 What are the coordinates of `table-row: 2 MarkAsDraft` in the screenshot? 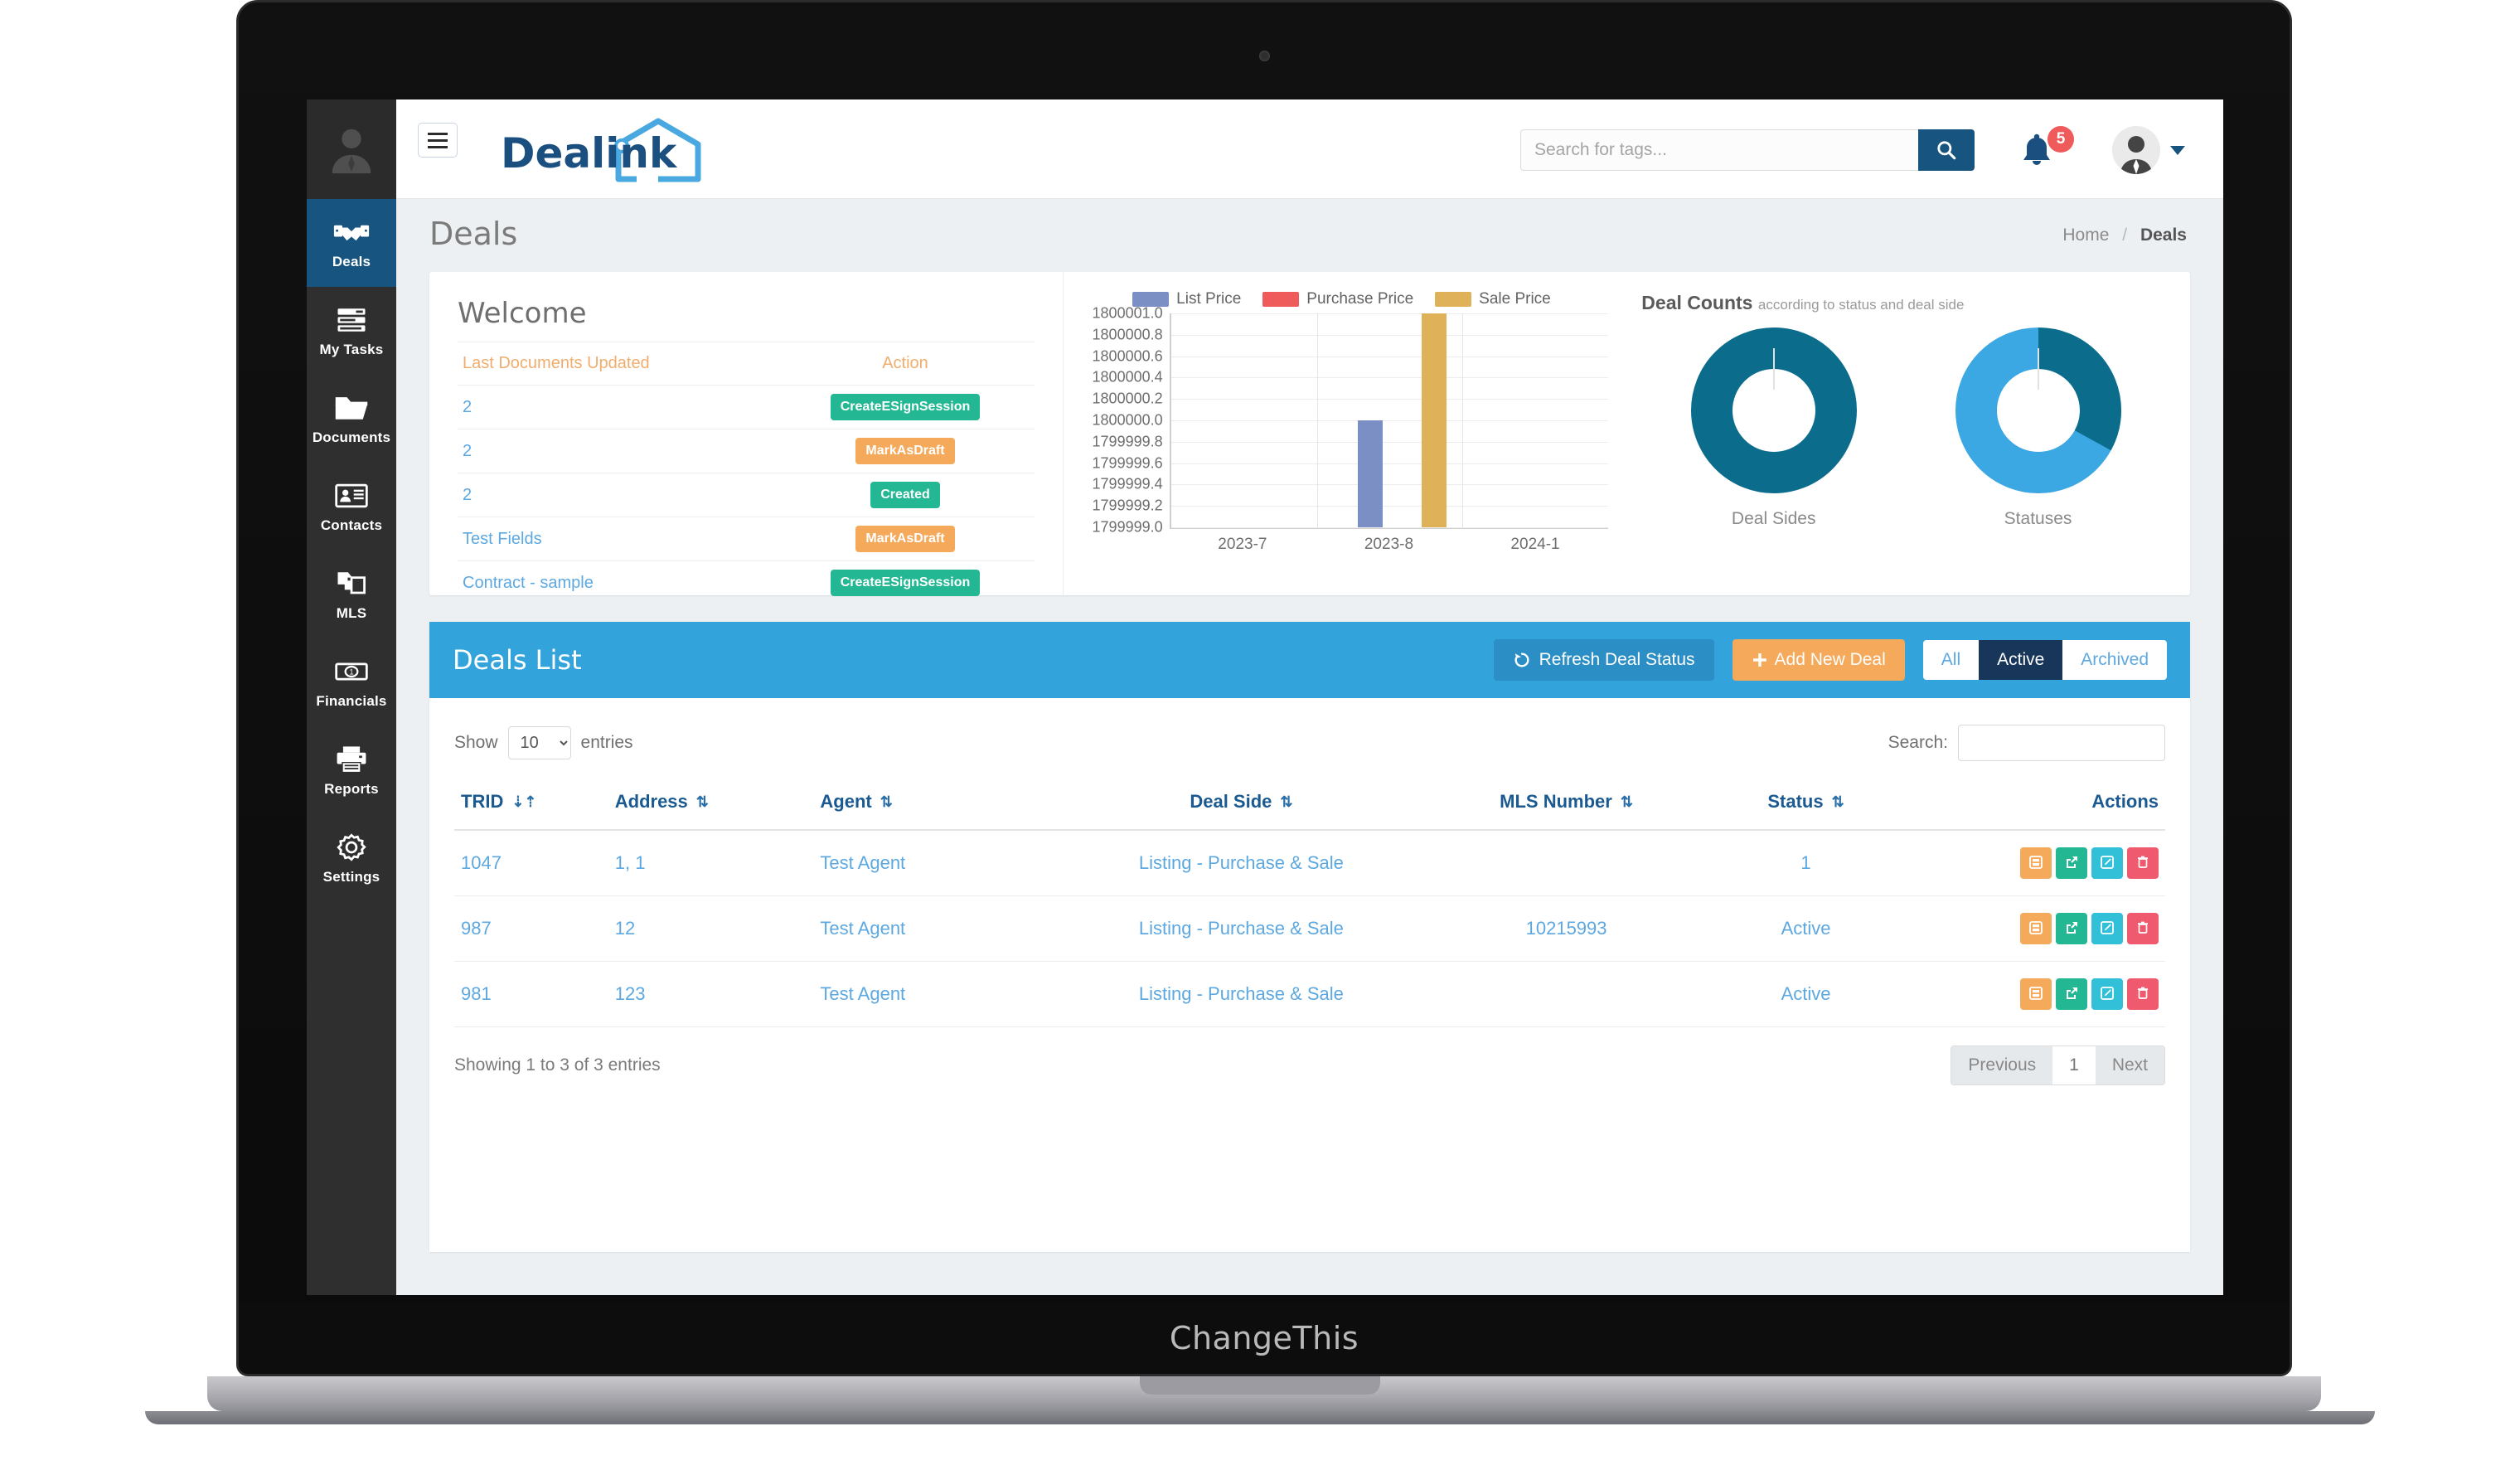 It's located at (746, 451).